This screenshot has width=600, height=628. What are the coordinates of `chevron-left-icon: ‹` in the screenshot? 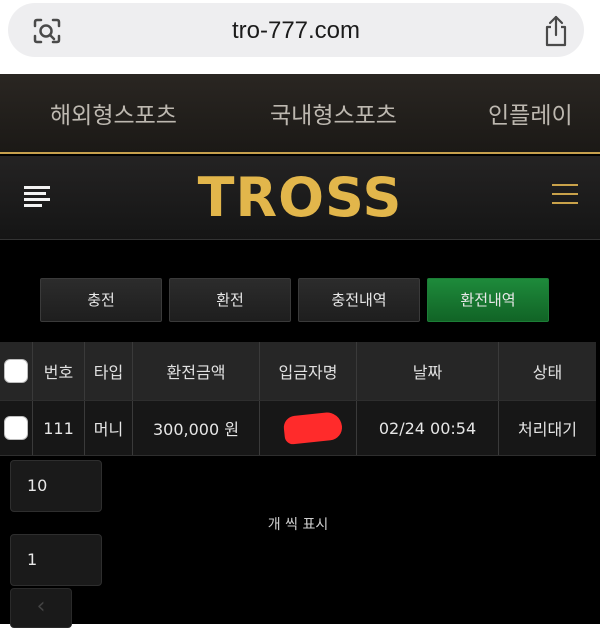 It's located at (41, 606).